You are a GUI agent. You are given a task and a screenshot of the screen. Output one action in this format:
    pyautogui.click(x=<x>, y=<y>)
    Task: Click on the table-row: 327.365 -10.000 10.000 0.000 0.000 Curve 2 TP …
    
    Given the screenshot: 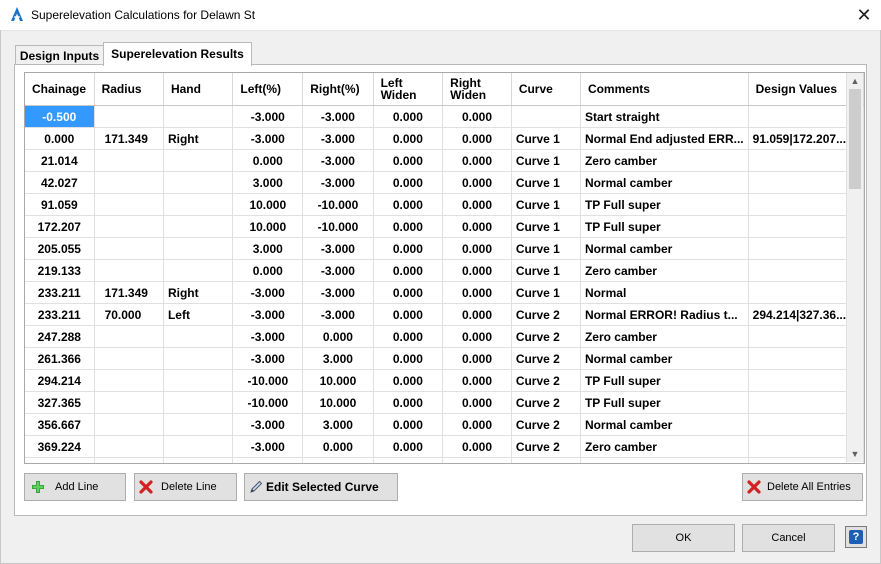 What is the action you would take?
    pyautogui.click(x=444, y=402)
    